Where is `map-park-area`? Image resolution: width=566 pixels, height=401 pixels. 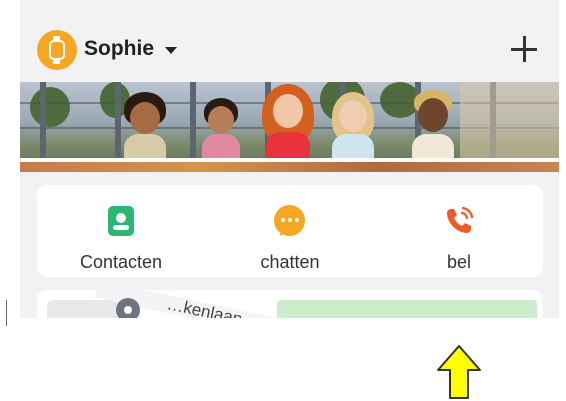
map-park-area is located at coordinates (407, 309).